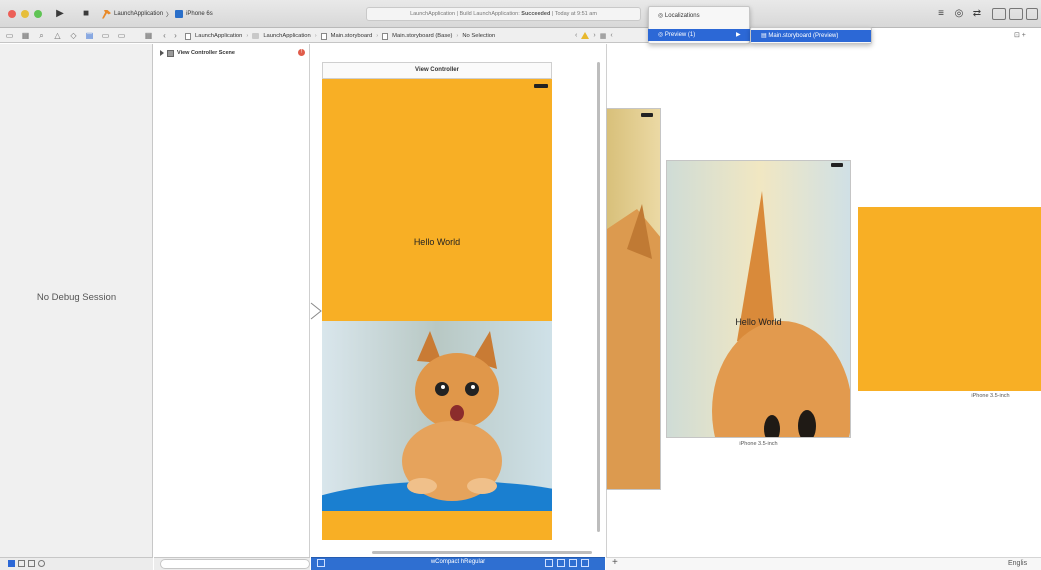 The height and width of the screenshot is (570, 1041). What do you see at coordinates (57, 35) in the screenshot?
I see `issue-icon: △` at bounding box center [57, 35].